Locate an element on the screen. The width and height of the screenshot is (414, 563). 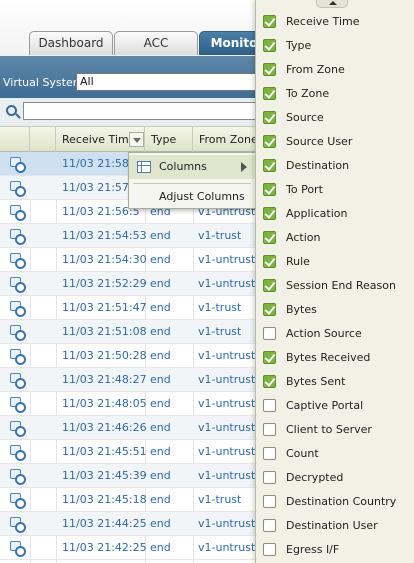
column-option: From Zone is located at coordinates (335, 70).